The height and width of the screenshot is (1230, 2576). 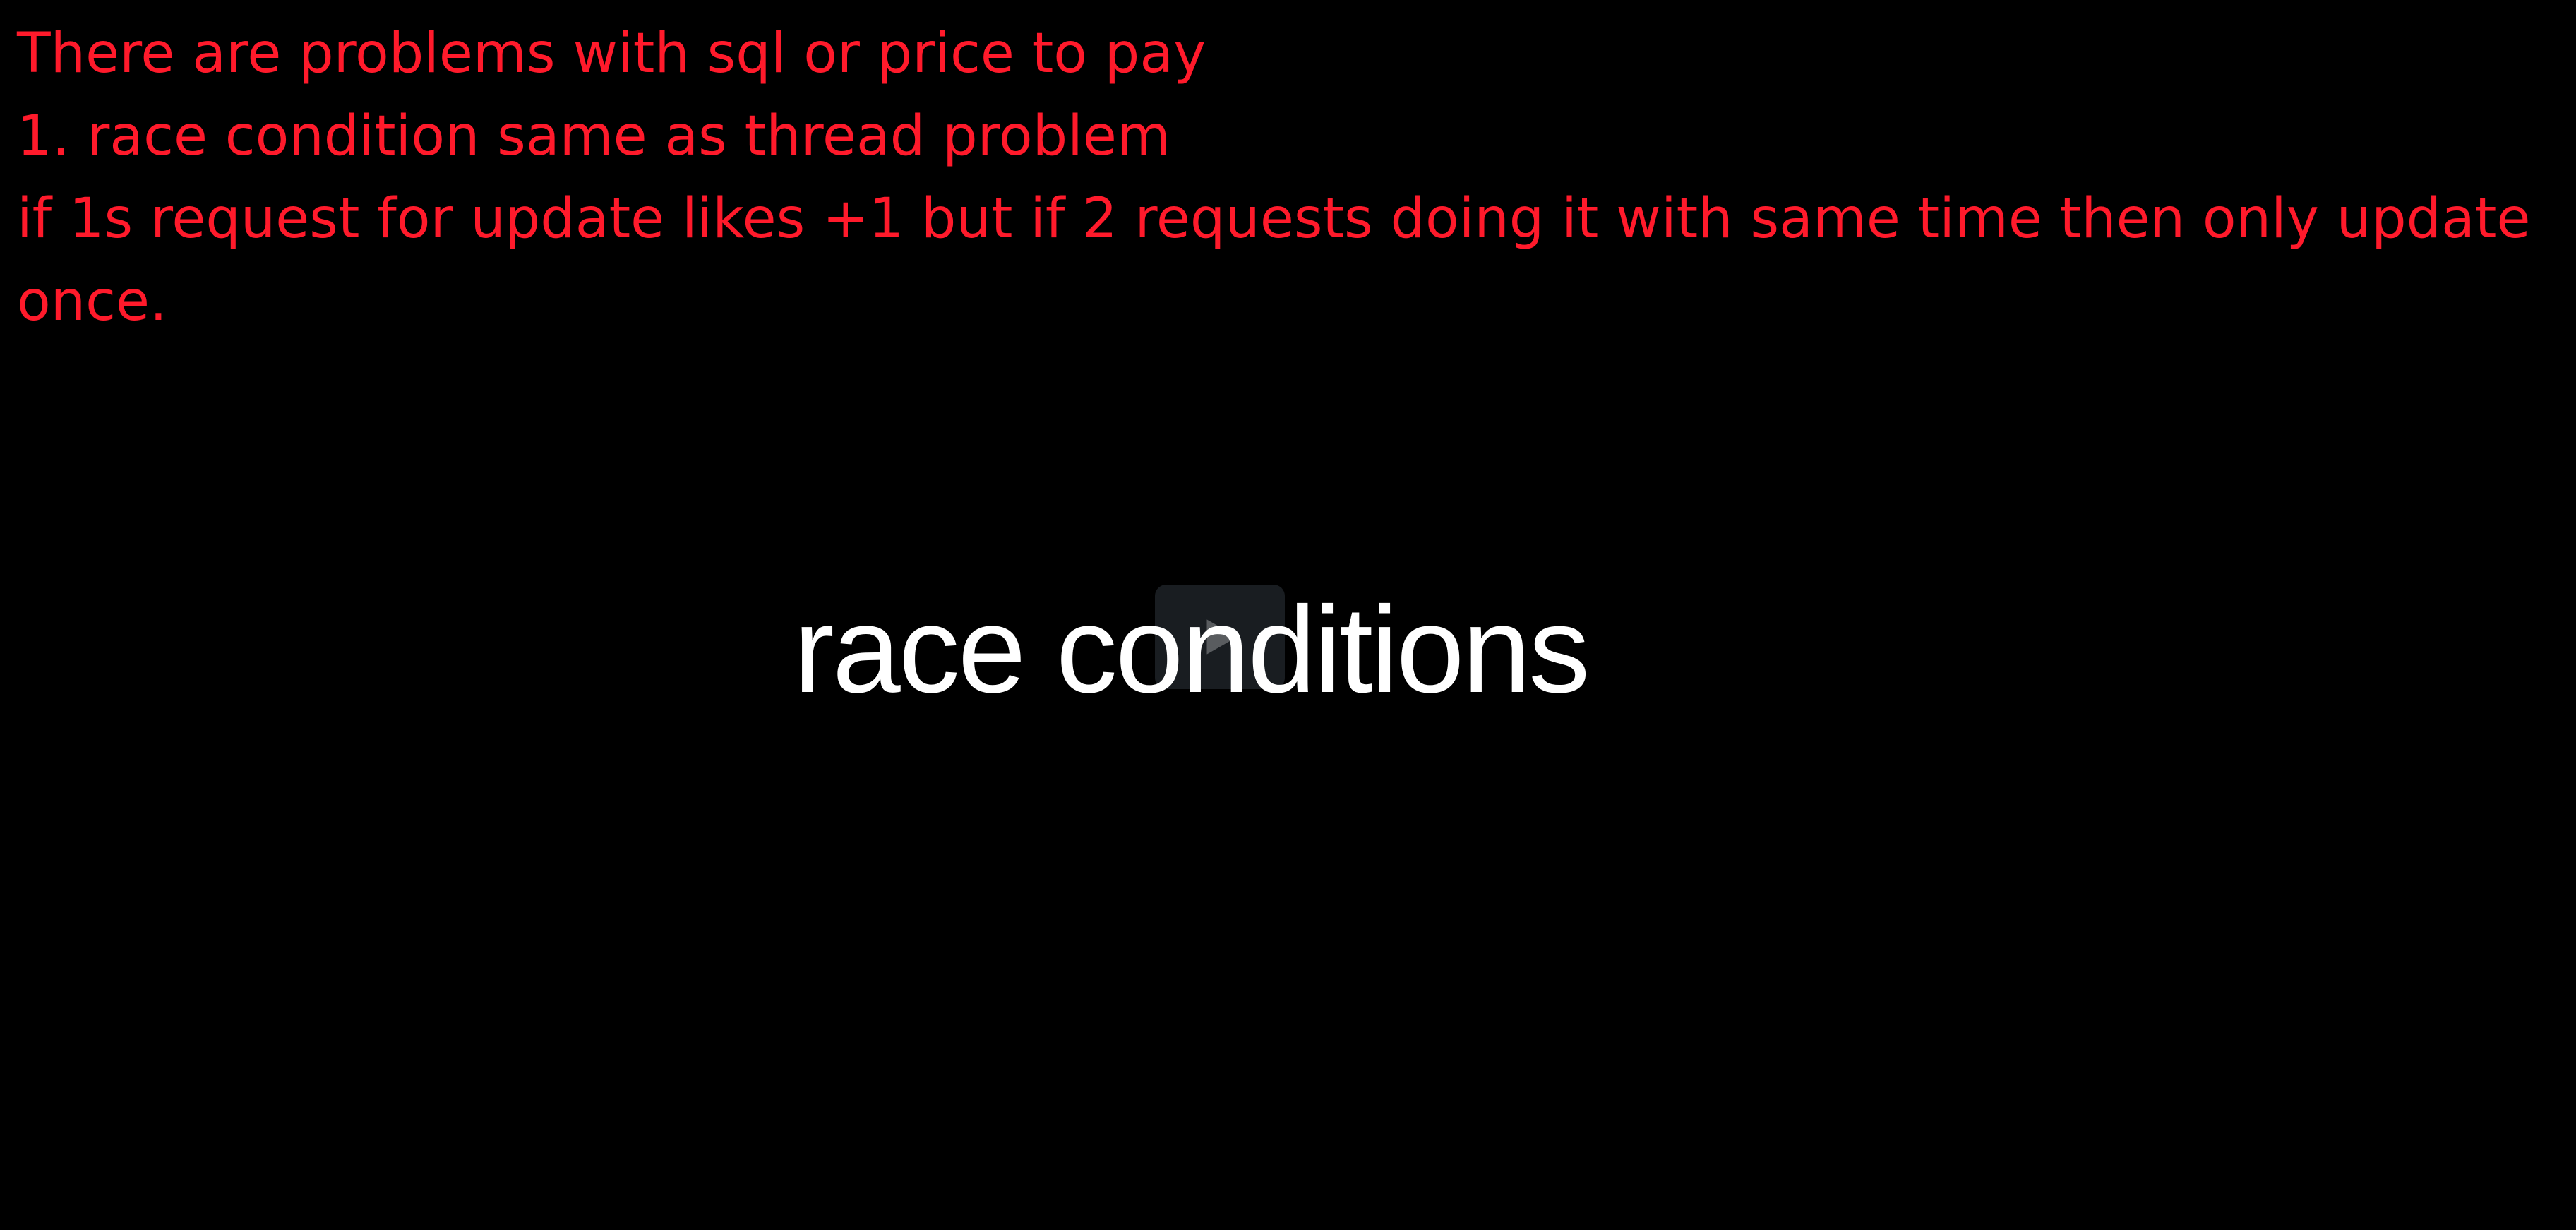 I want to click on video-caption: race conditions, so click(x=1191, y=649).